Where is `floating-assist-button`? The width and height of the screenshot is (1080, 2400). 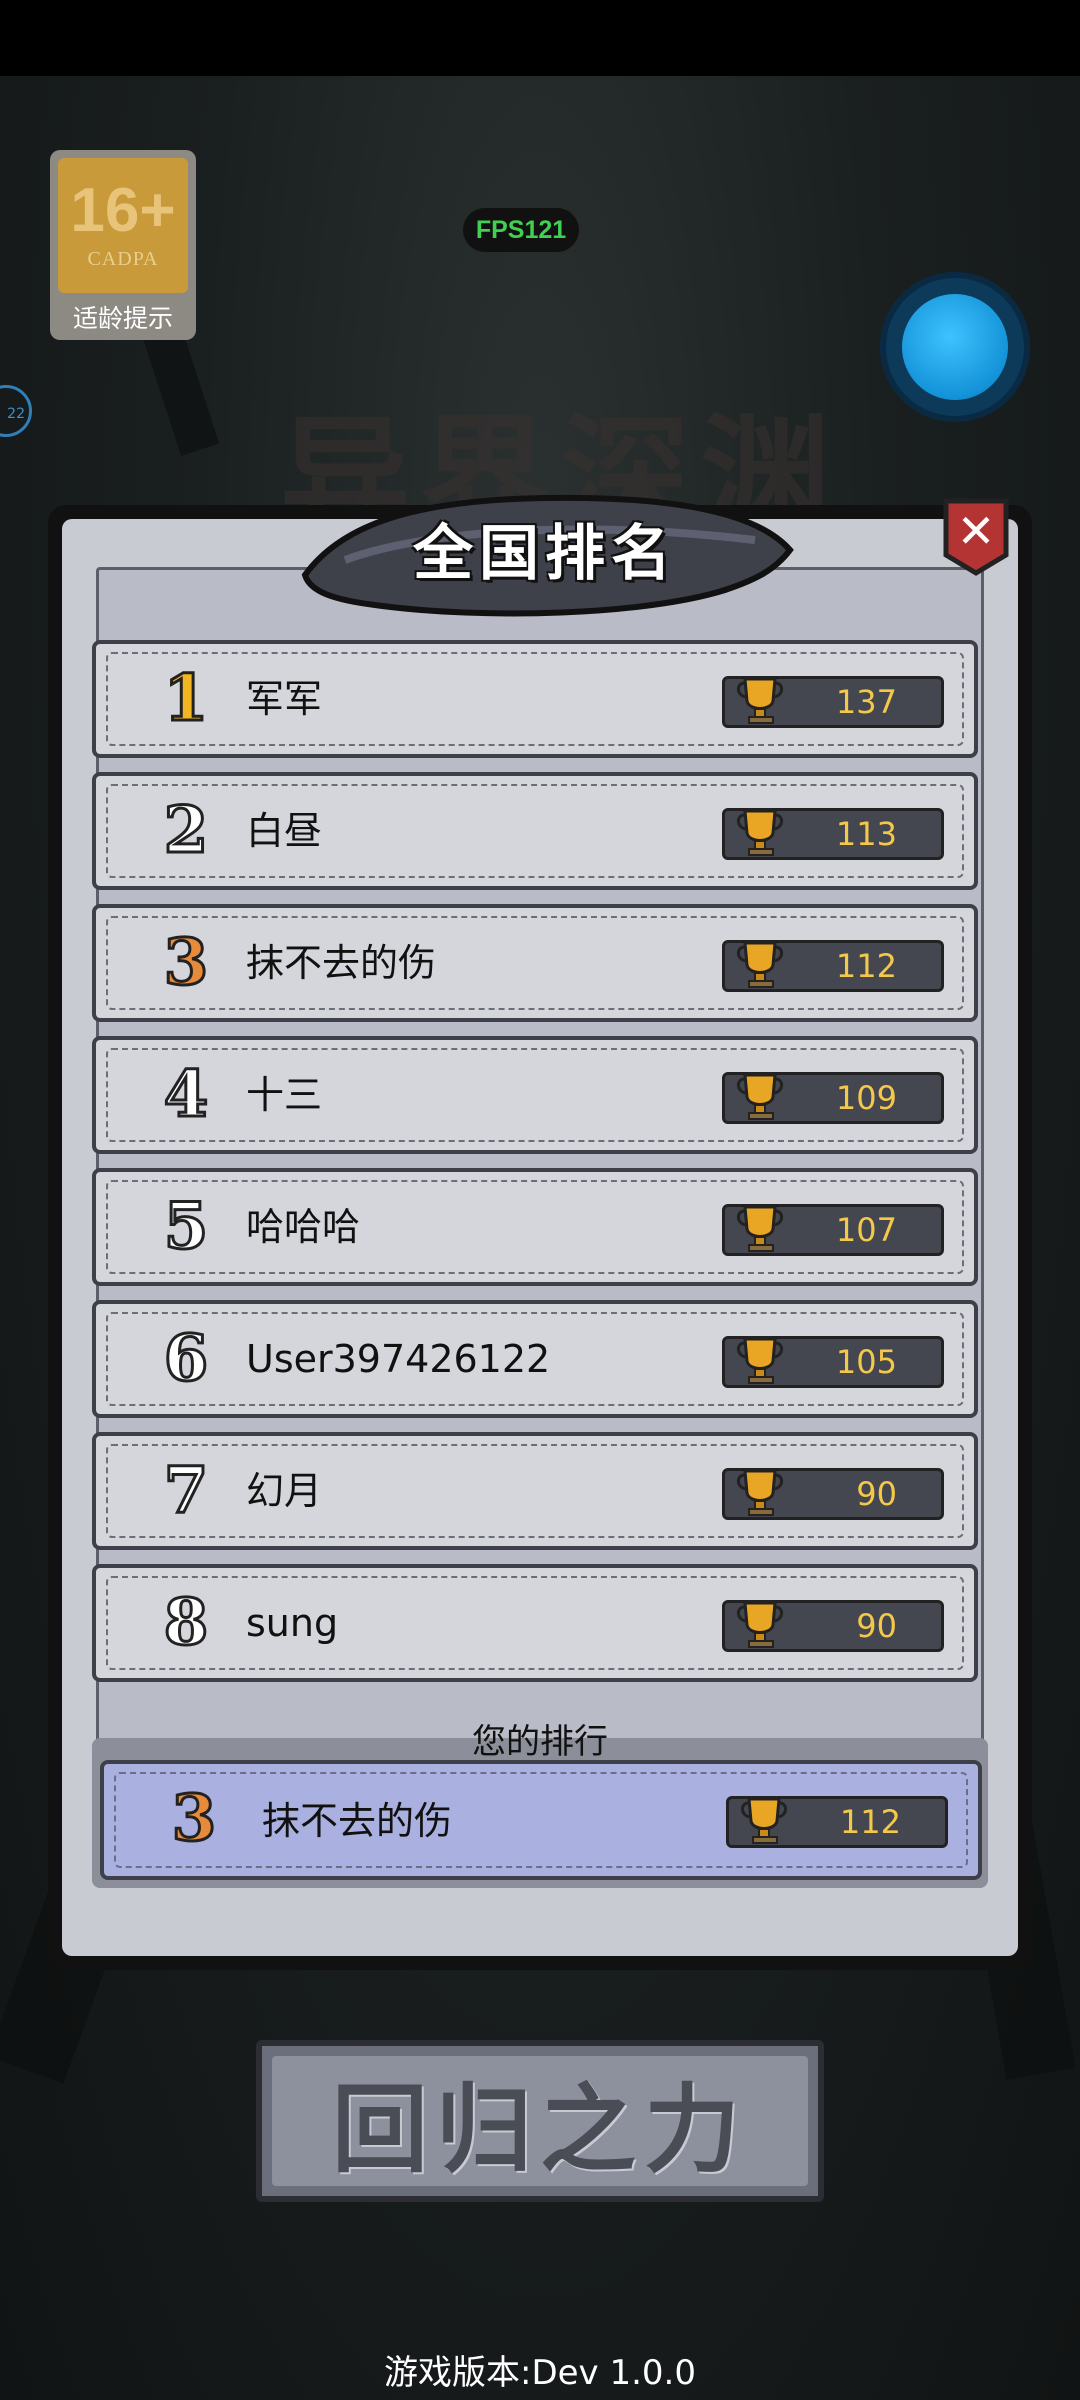 floating-assist-button is located at coordinates (955, 347).